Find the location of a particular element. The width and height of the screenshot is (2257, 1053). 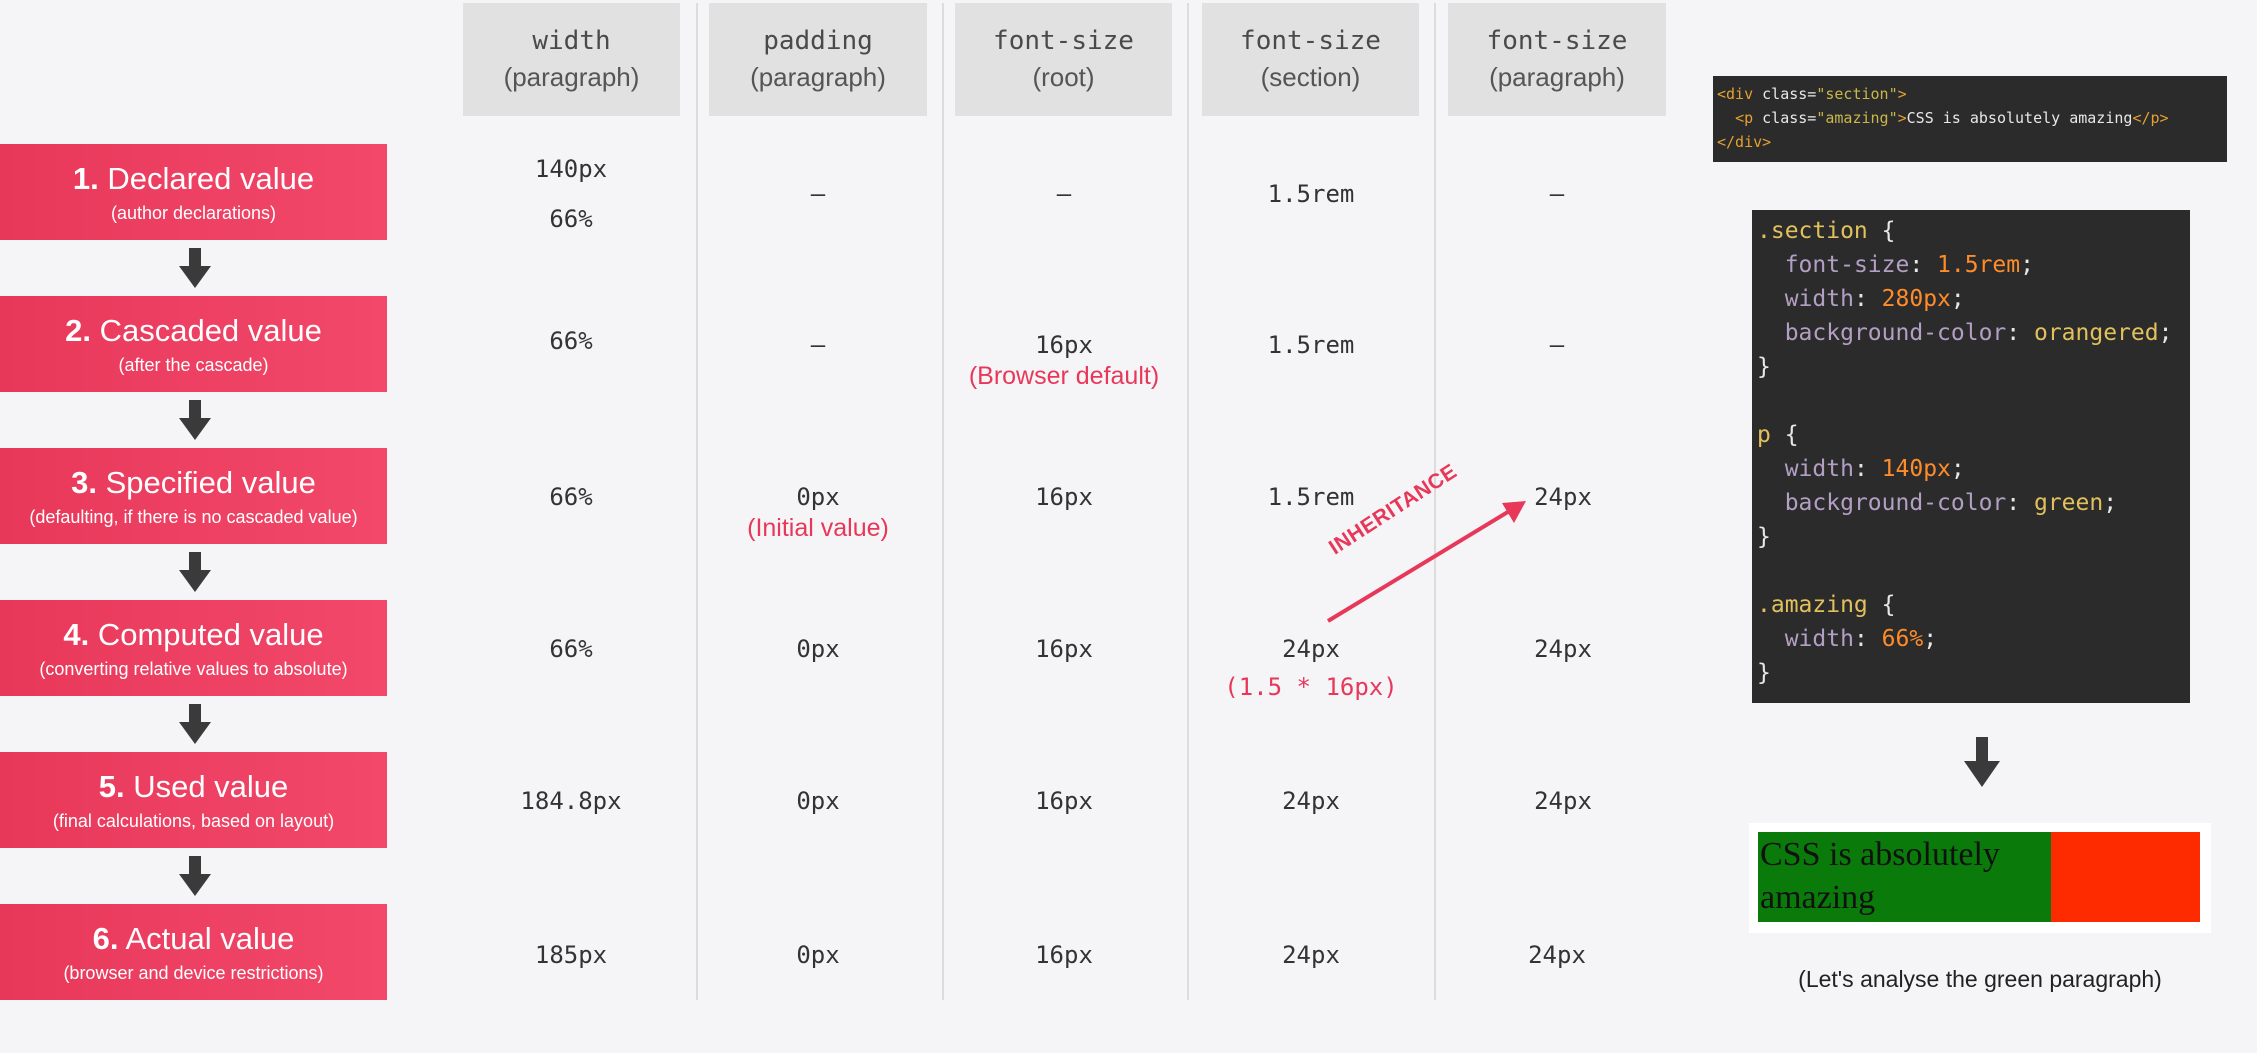

stage-number: 2. is located at coordinates (78, 330).